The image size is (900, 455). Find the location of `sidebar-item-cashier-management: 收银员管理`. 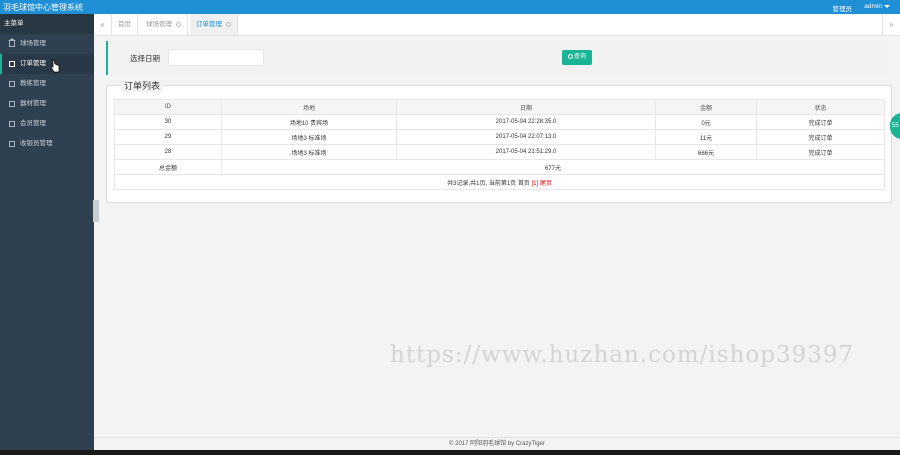

sidebar-item-cashier-management: 收银员管理 is located at coordinates (47, 144).